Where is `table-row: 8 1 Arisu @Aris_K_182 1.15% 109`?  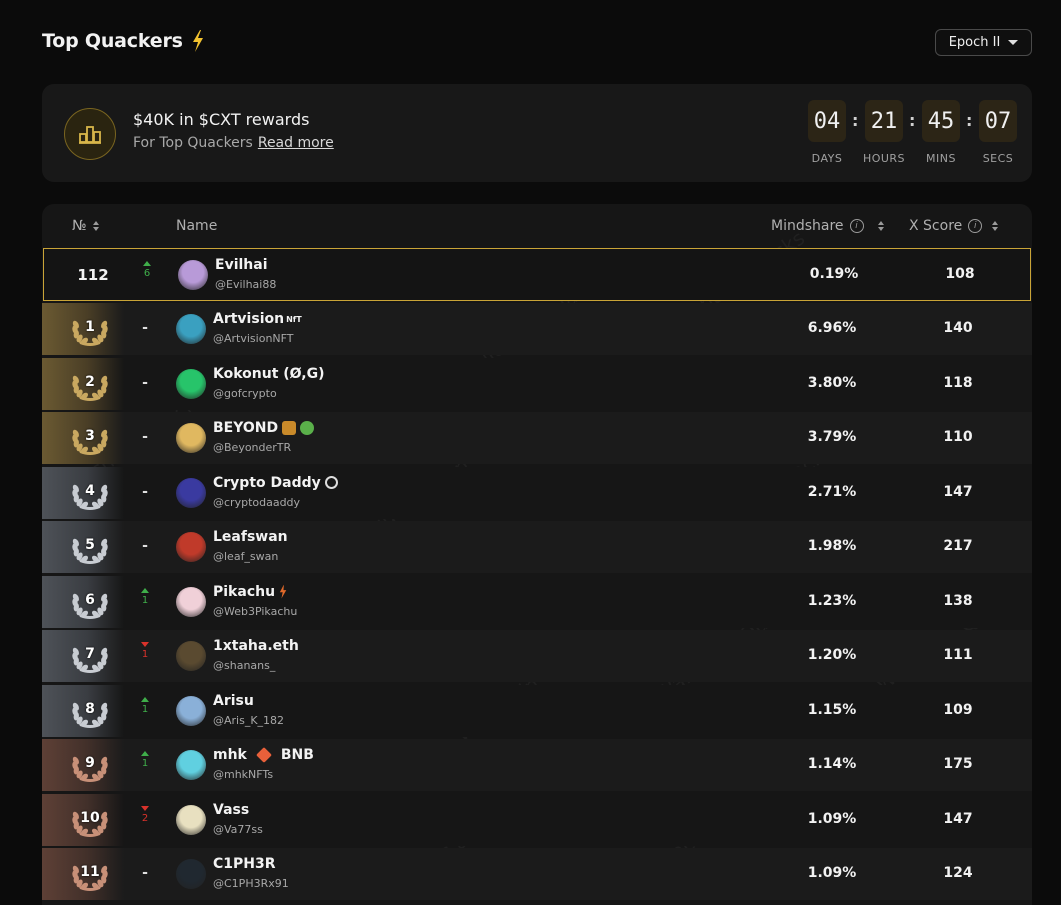 table-row: 8 1 Arisu @Aris_K_182 1.15% 109 is located at coordinates (537, 710).